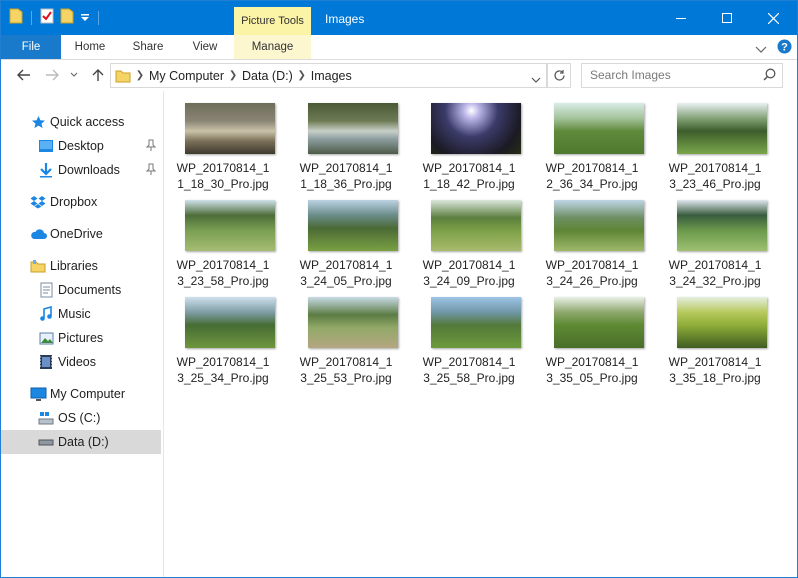 The height and width of the screenshot is (578, 798). What do you see at coordinates (85, 18) in the screenshot?
I see `customize-toolbar-icon` at bounding box center [85, 18].